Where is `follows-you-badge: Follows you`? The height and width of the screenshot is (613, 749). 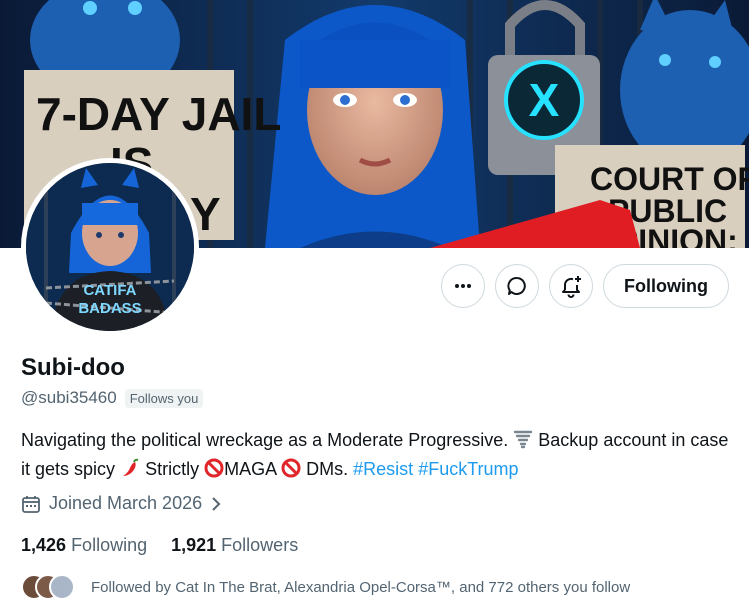 follows-you-badge: Follows you is located at coordinates (164, 398).